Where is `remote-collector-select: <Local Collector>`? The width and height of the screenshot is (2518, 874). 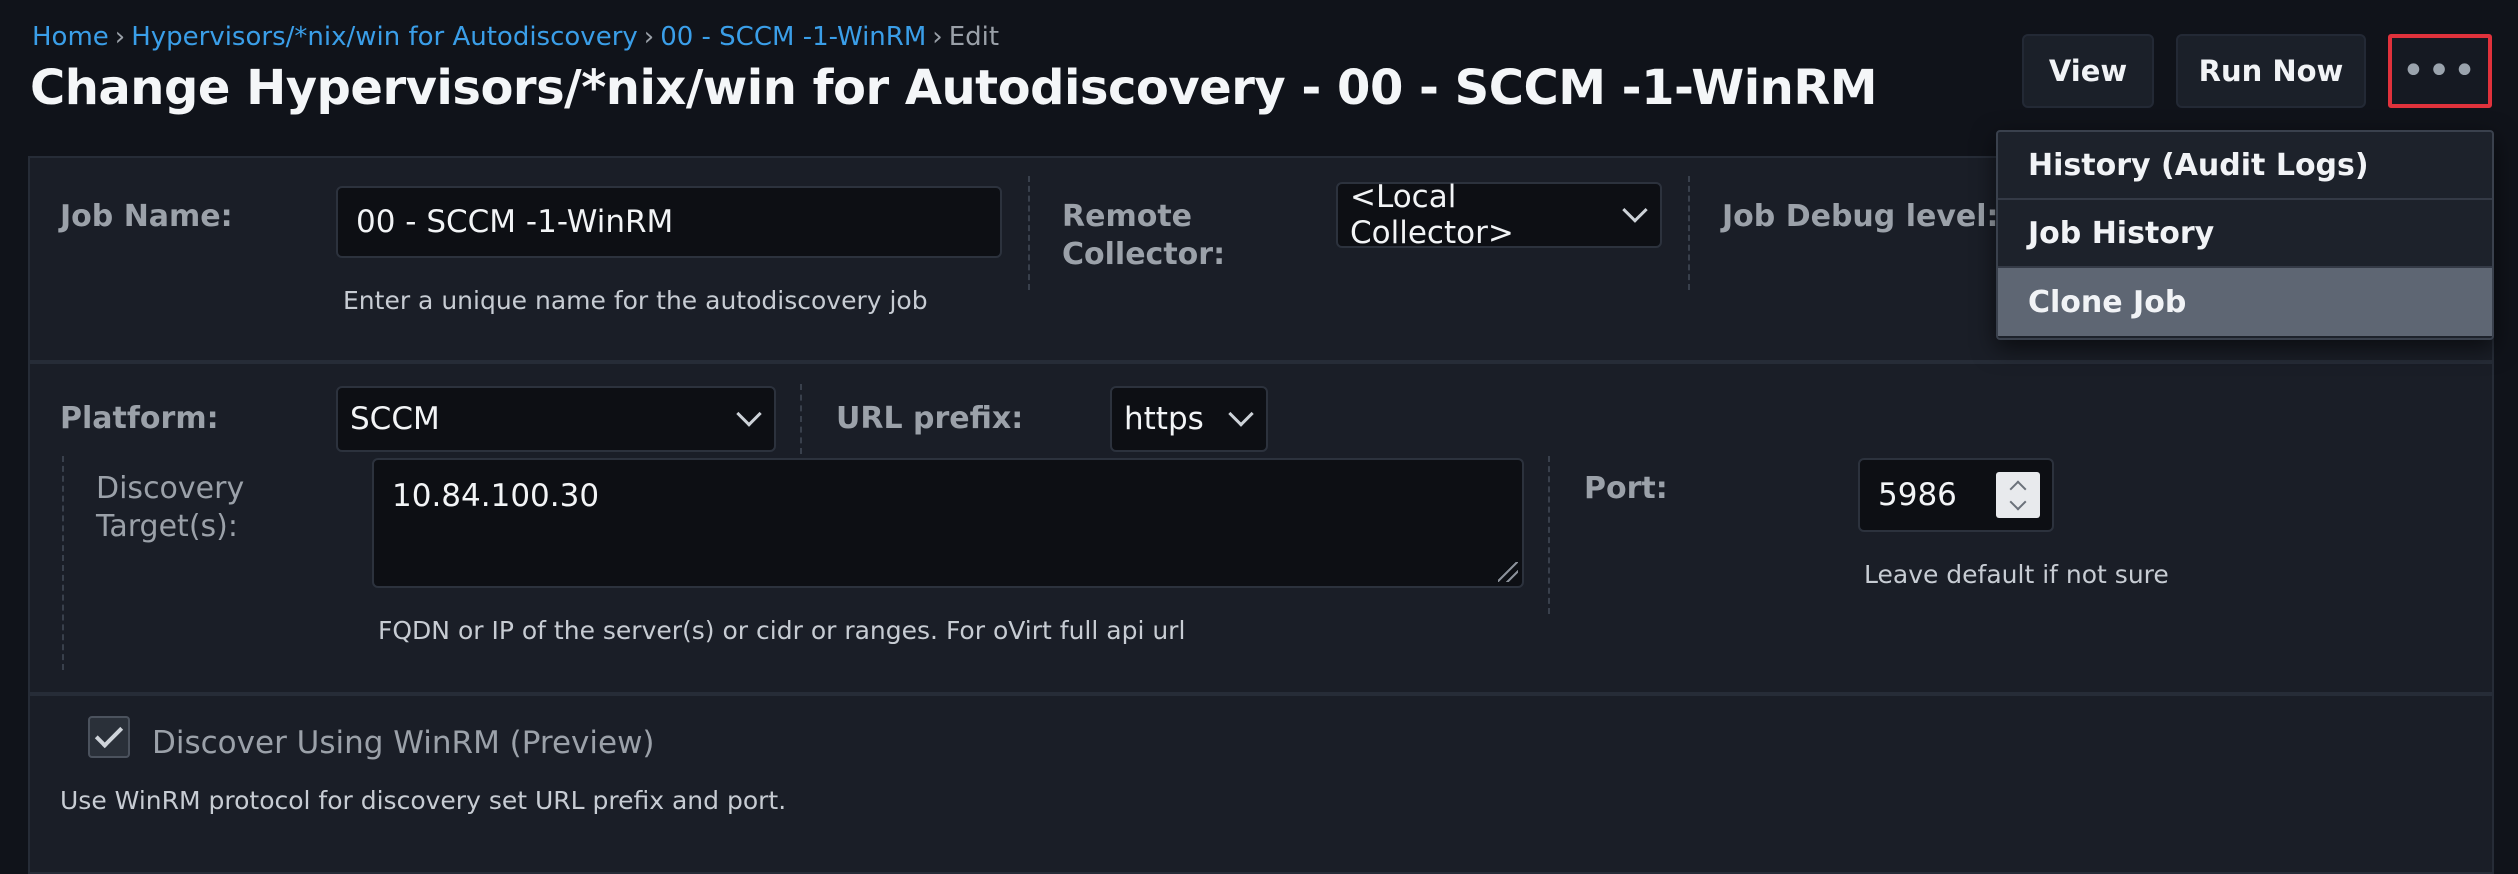
remote-collector-select: <Local Collector> is located at coordinates (1499, 215).